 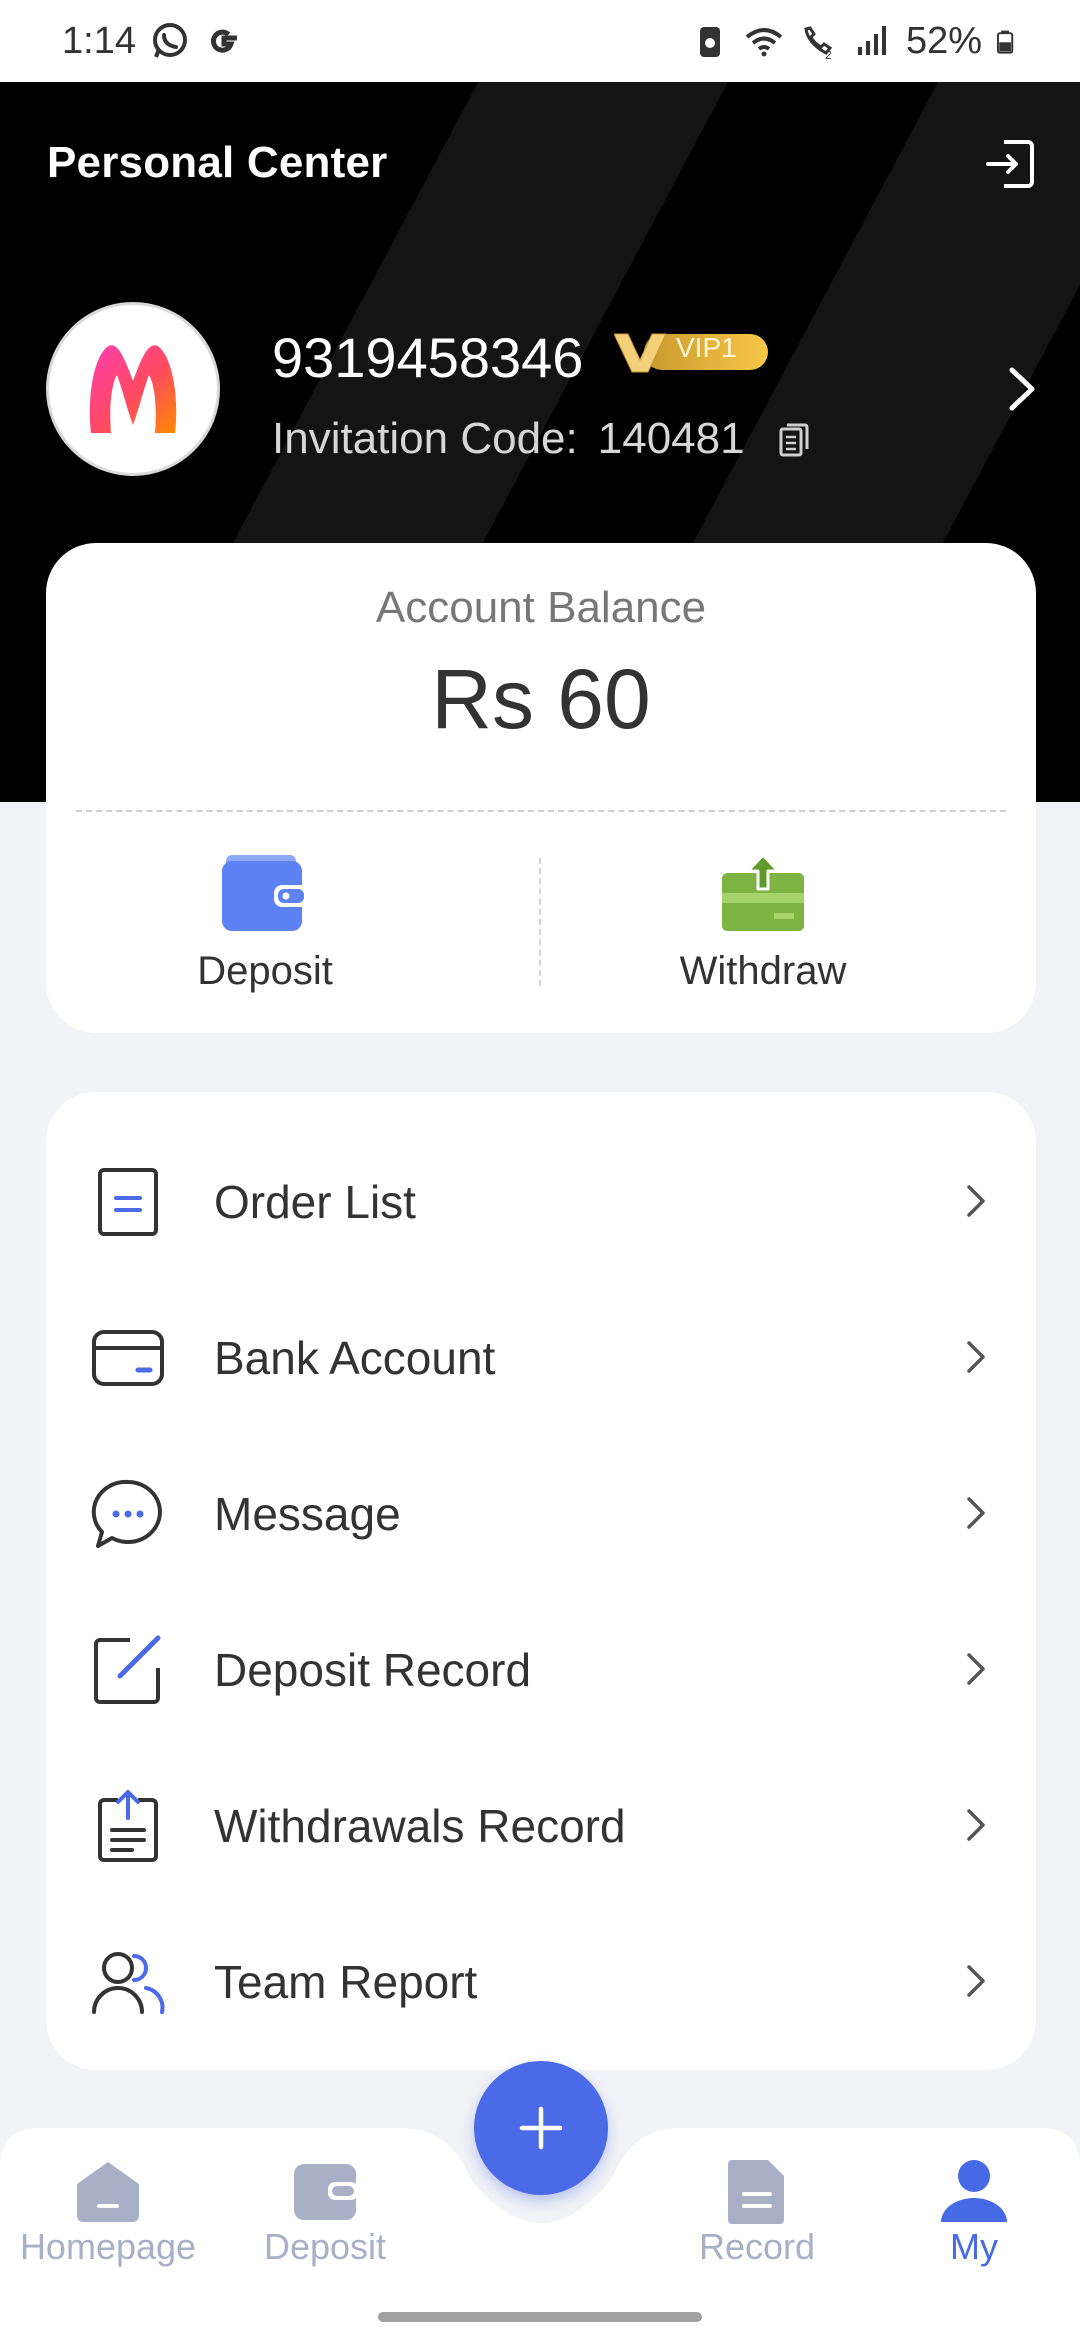 I want to click on svg-text: 2, so click(x=828, y=54).